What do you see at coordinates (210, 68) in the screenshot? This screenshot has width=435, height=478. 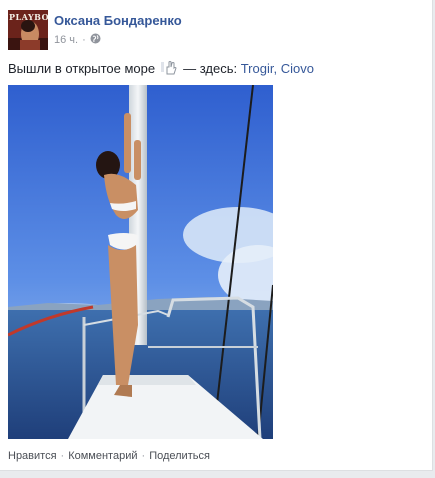 I see `location-prefix: — здесь:` at bounding box center [210, 68].